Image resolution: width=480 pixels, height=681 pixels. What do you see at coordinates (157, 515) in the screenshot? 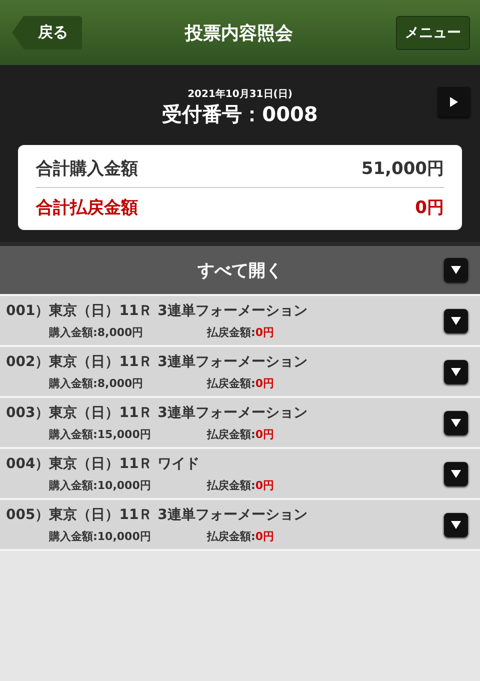
I see `bet-title: 005）東京（日）11Ｒ 3連単フォーメーション` at bounding box center [157, 515].